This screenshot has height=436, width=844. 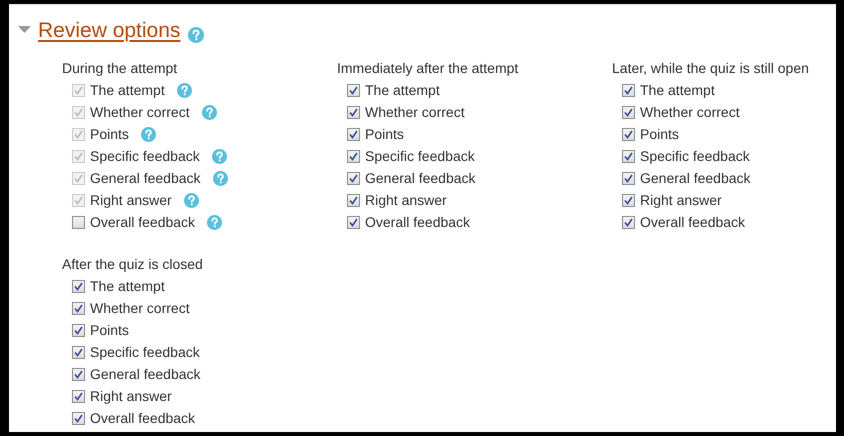 What do you see at coordinates (428, 68) in the screenshot?
I see `group-title: Immediately after the attempt` at bounding box center [428, 68].